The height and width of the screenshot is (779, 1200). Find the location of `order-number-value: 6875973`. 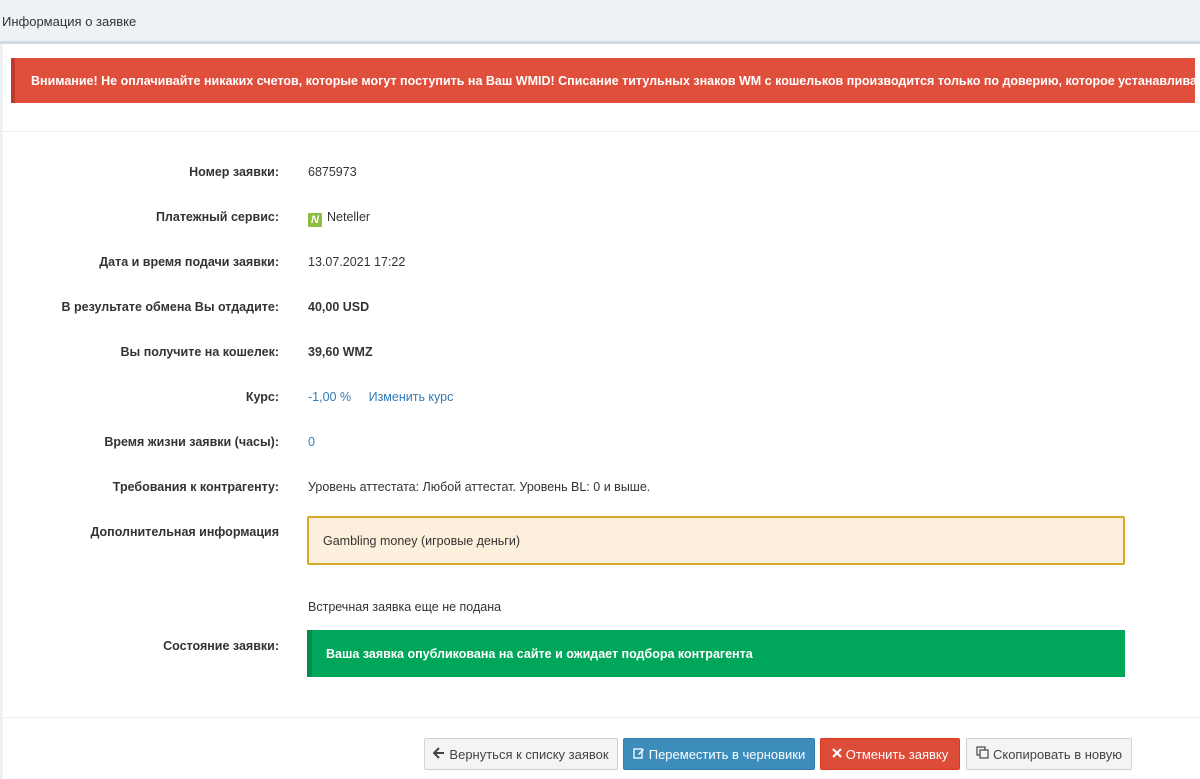

order-number-value: 6875973 is located at coordinates (332, 172).